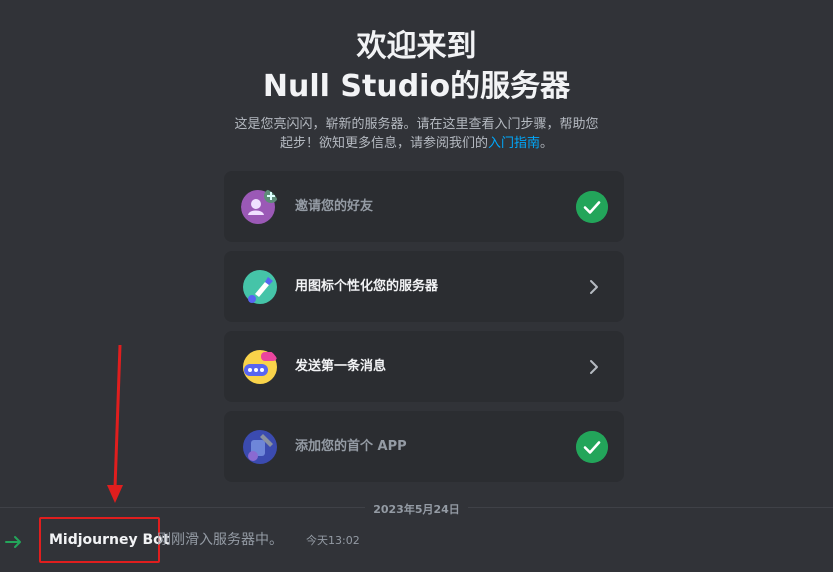  Describe the element at coordinates (13, 542) in the screenshot. I see `join-arrow-icon` at that location.